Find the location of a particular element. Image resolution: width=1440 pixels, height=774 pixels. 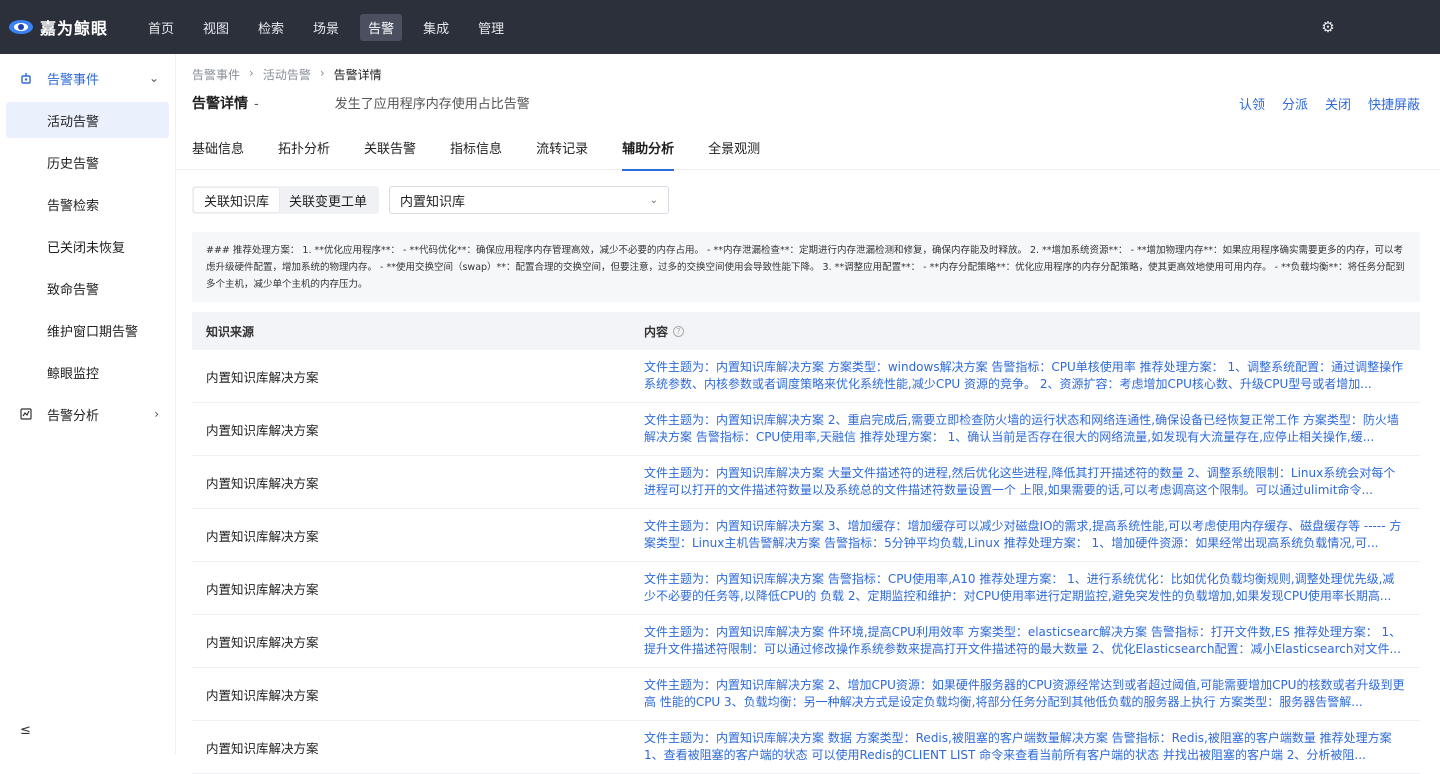

sidebar-item-maintenance-alerts: 维护窗口期告警 is located at coordinates (87, 330).